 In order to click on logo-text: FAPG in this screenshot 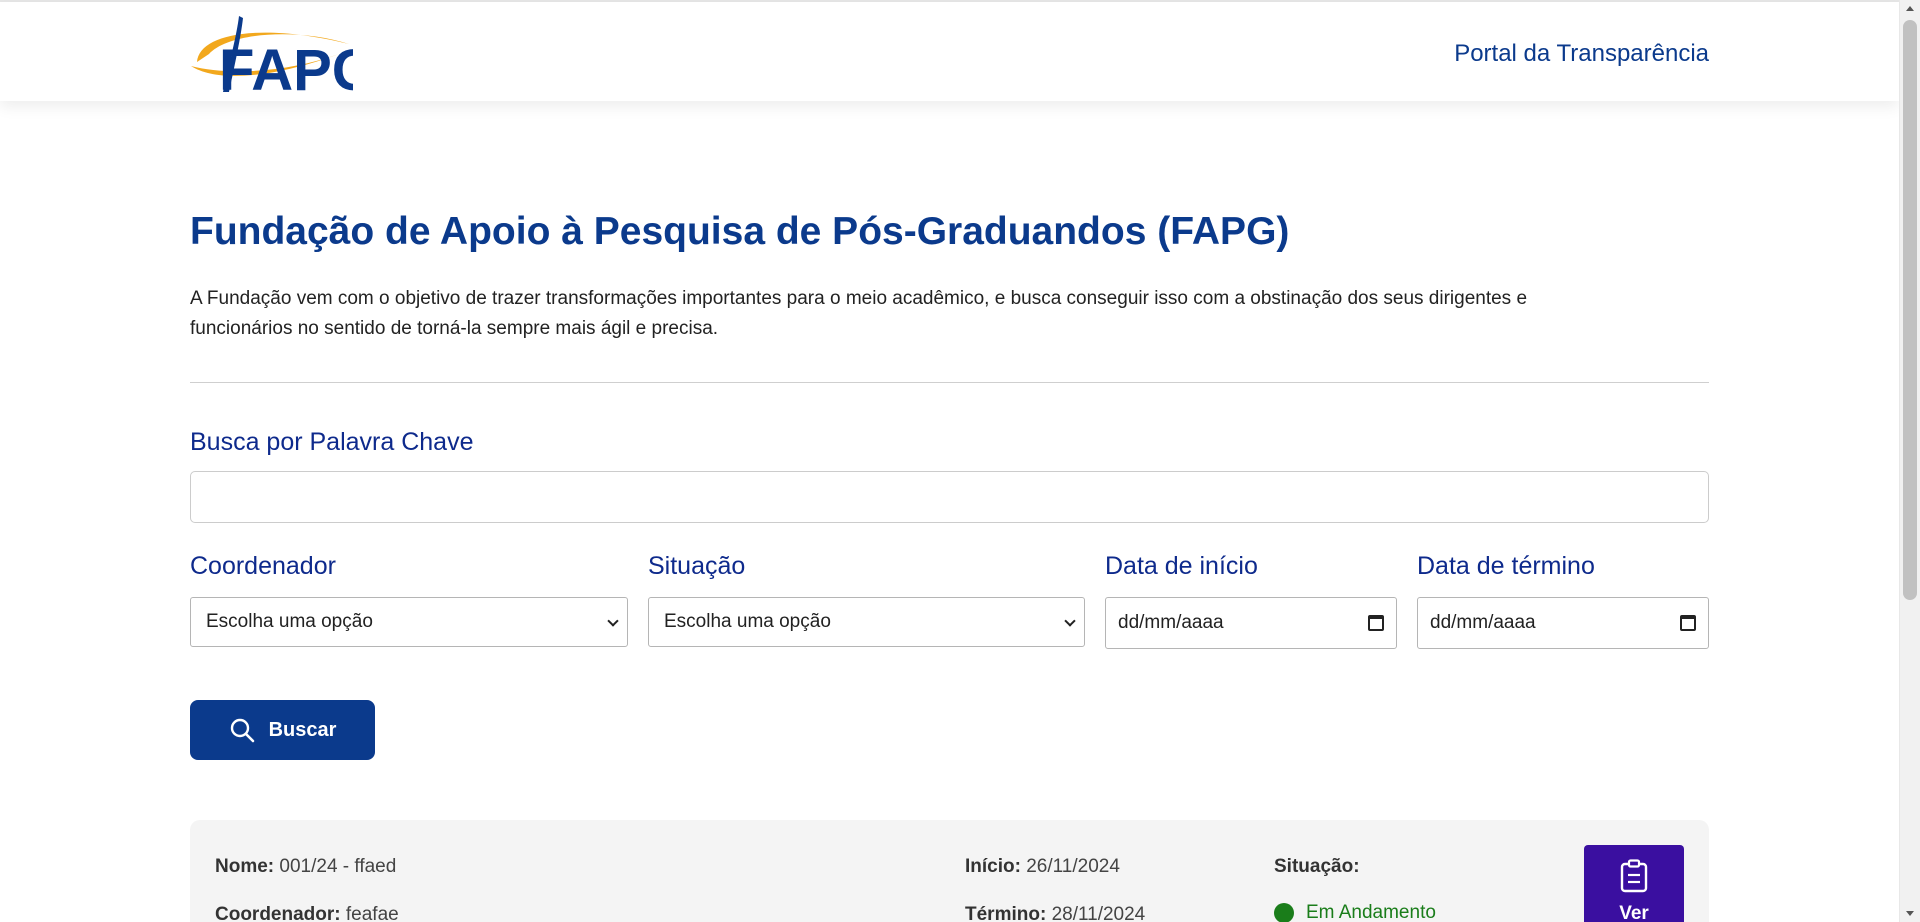, I will do `click(286, 66)`.